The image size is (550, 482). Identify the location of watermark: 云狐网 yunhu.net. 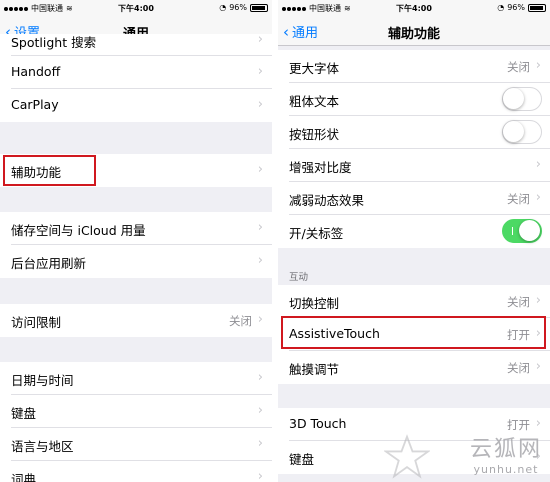
(506, 453).